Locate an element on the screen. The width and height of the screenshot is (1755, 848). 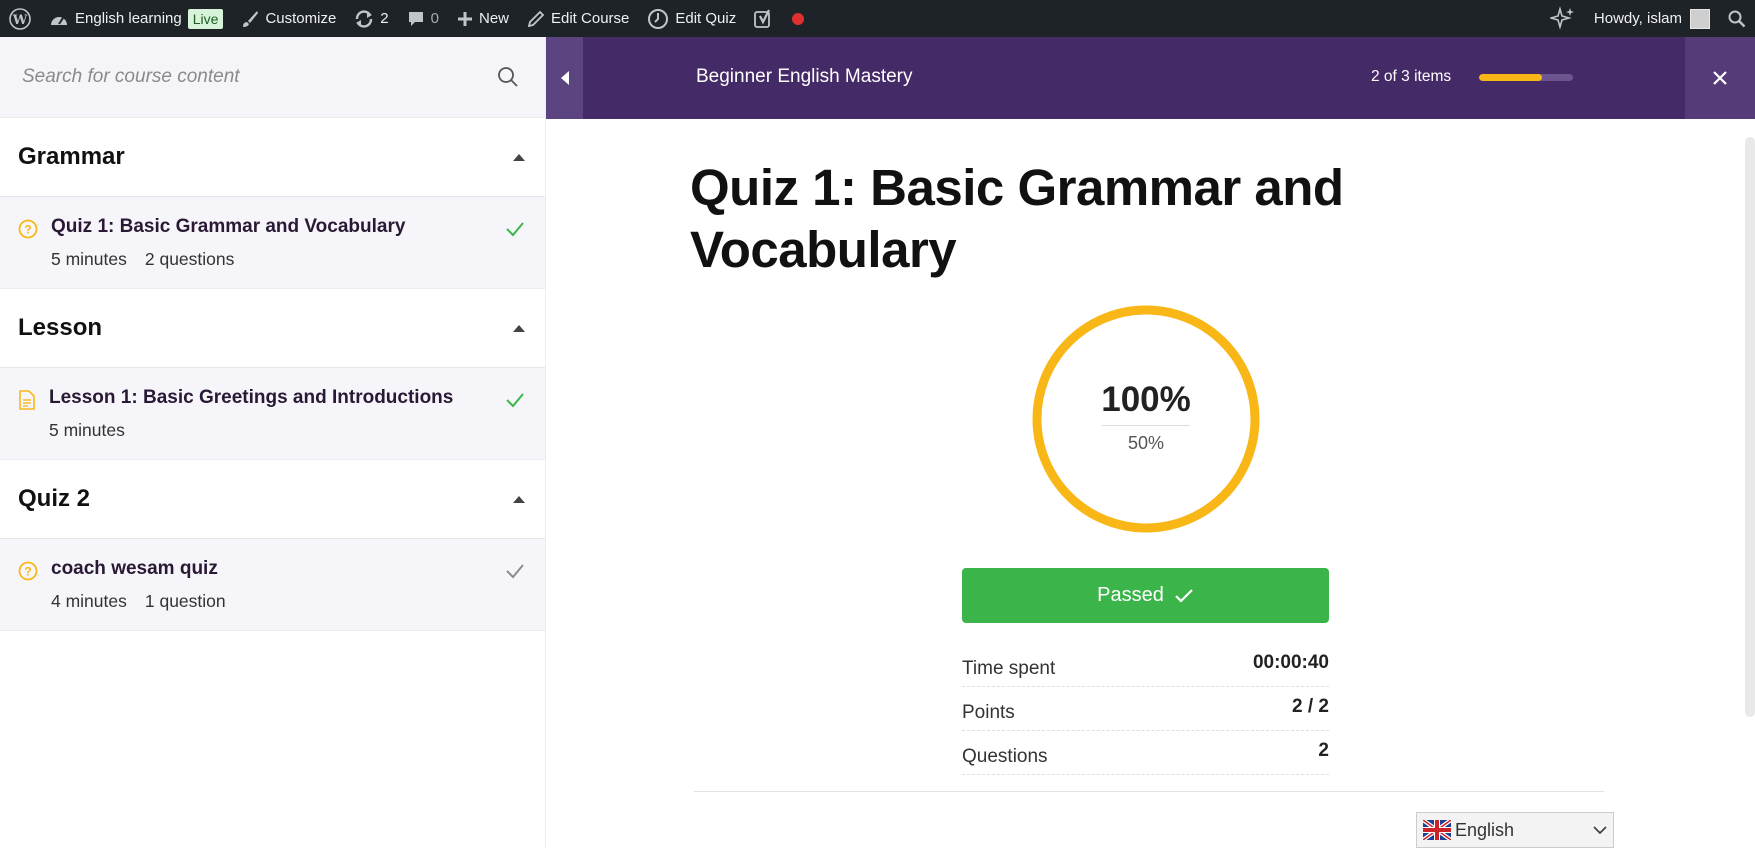
item-questions: 2 questions is located at coordinates (189, 259).